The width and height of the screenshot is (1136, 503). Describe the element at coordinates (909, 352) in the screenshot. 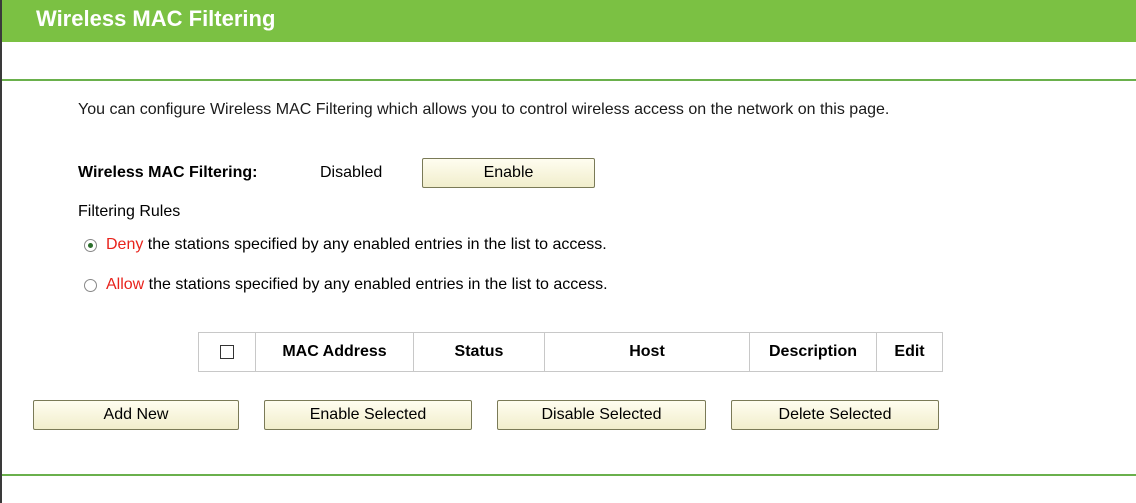

I see `col-edit: Edit` at that location.